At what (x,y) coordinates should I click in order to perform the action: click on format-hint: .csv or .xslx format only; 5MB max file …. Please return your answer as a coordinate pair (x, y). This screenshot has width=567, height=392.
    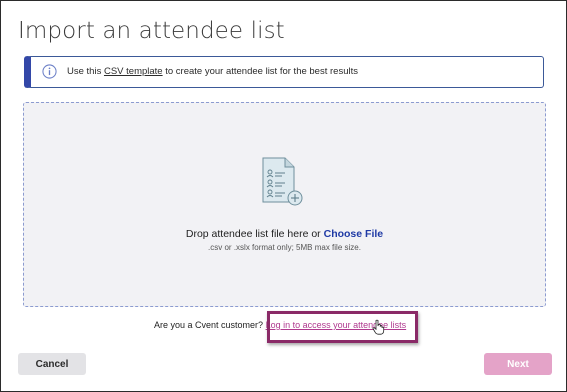
    Looking at the image, I should click on (284, 247).